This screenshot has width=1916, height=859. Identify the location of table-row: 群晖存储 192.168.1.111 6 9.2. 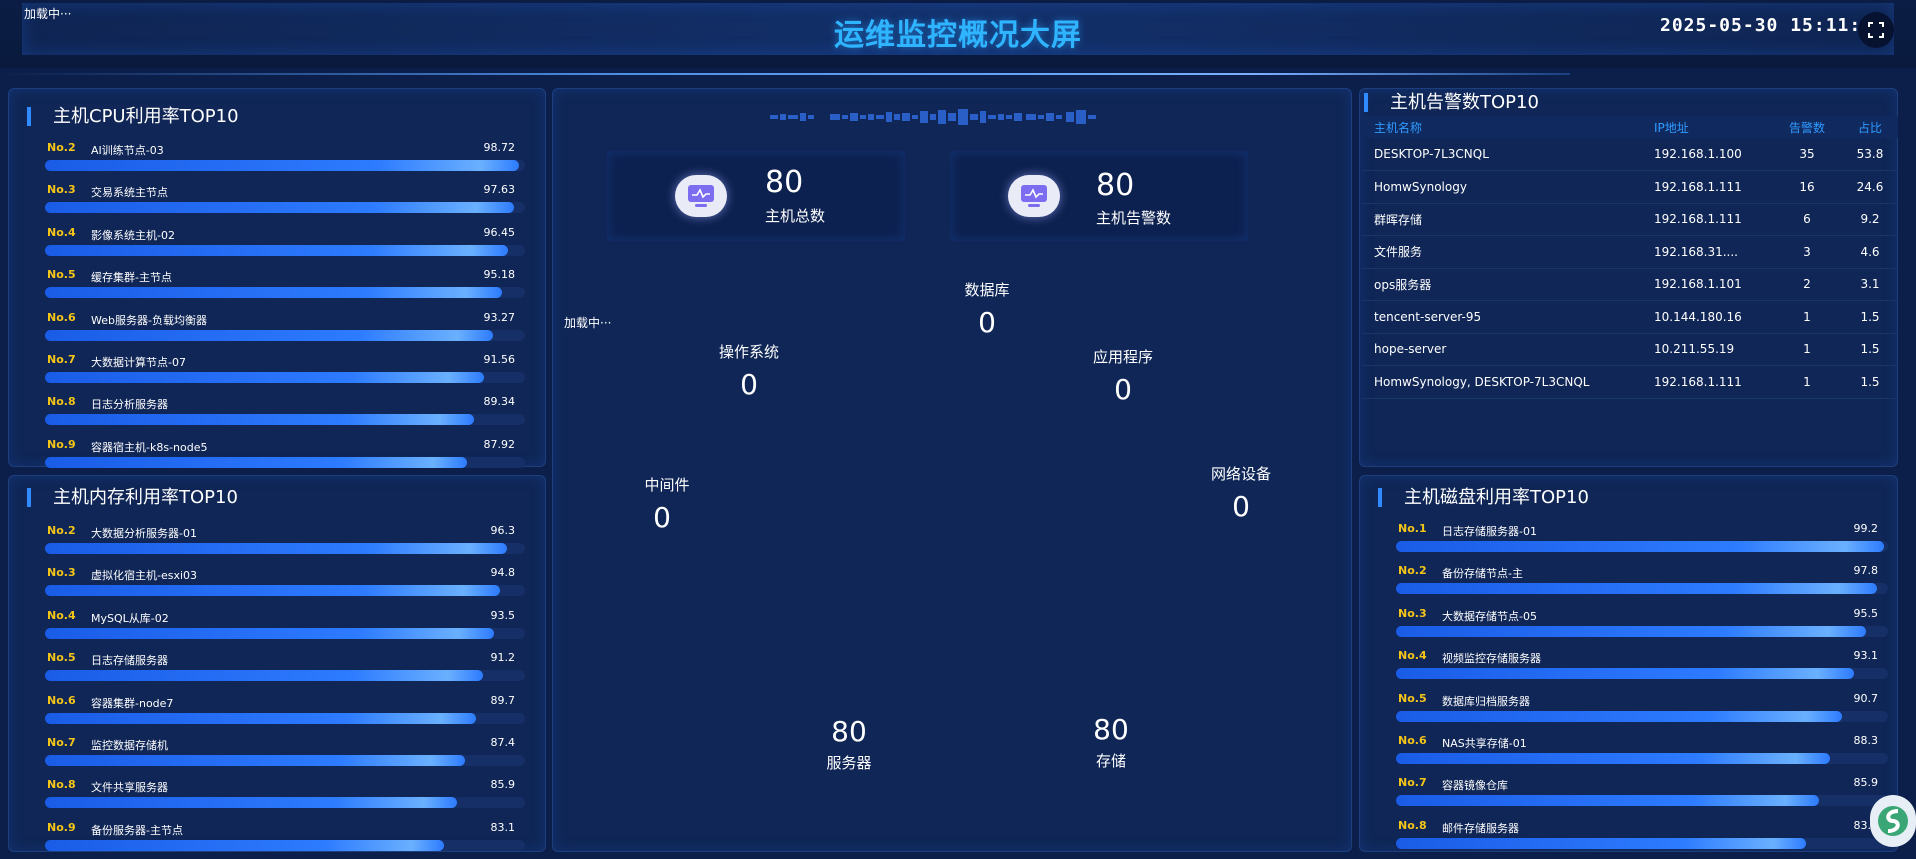
(1630, 219).